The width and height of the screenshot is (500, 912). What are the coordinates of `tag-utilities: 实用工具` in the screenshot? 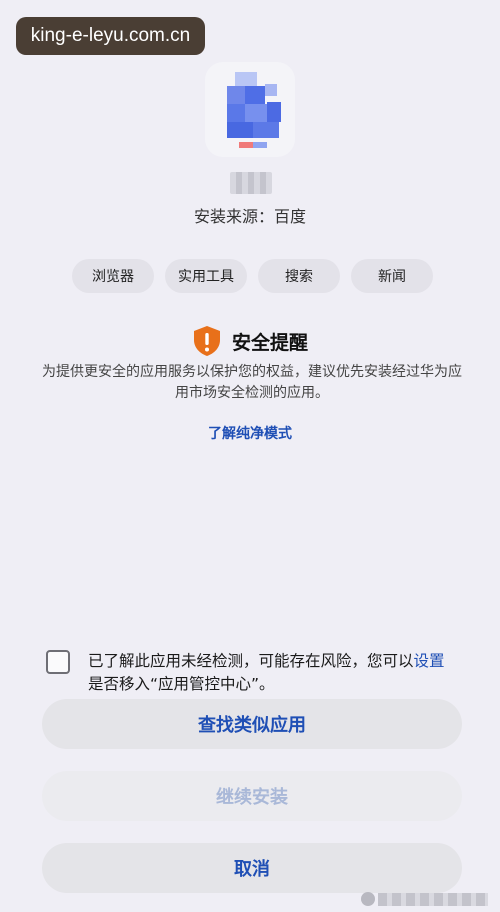 It's located at (206, 276).